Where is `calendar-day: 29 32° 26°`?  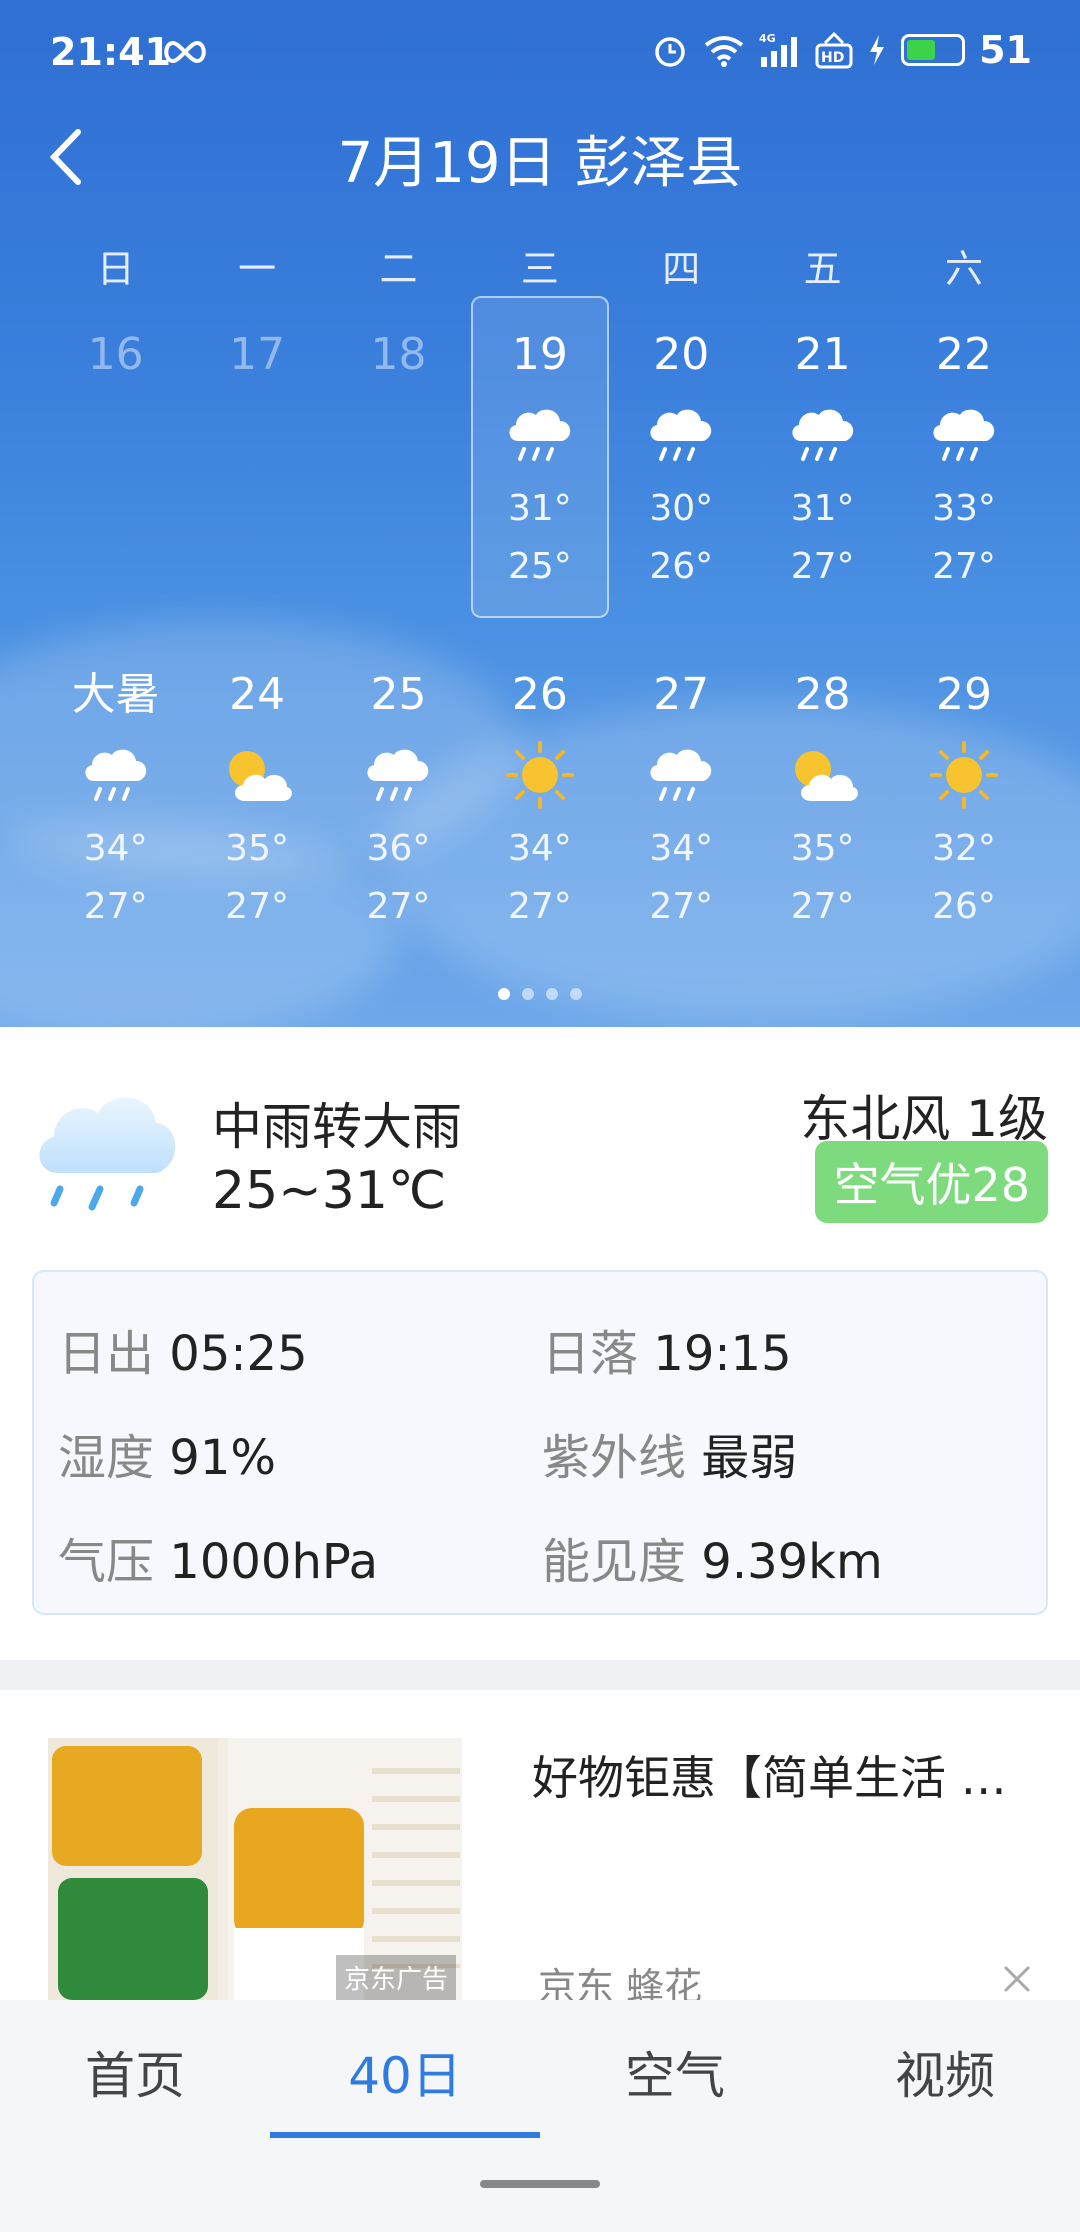
calendar-day: 29 32° 26° is located at coordinates (963, 798).